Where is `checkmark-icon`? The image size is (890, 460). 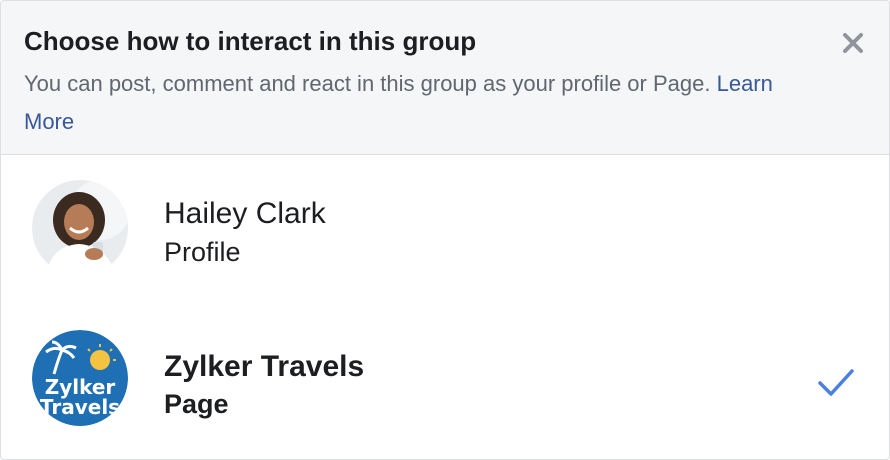
checkmark-icon is located at coordinates (836, 382).